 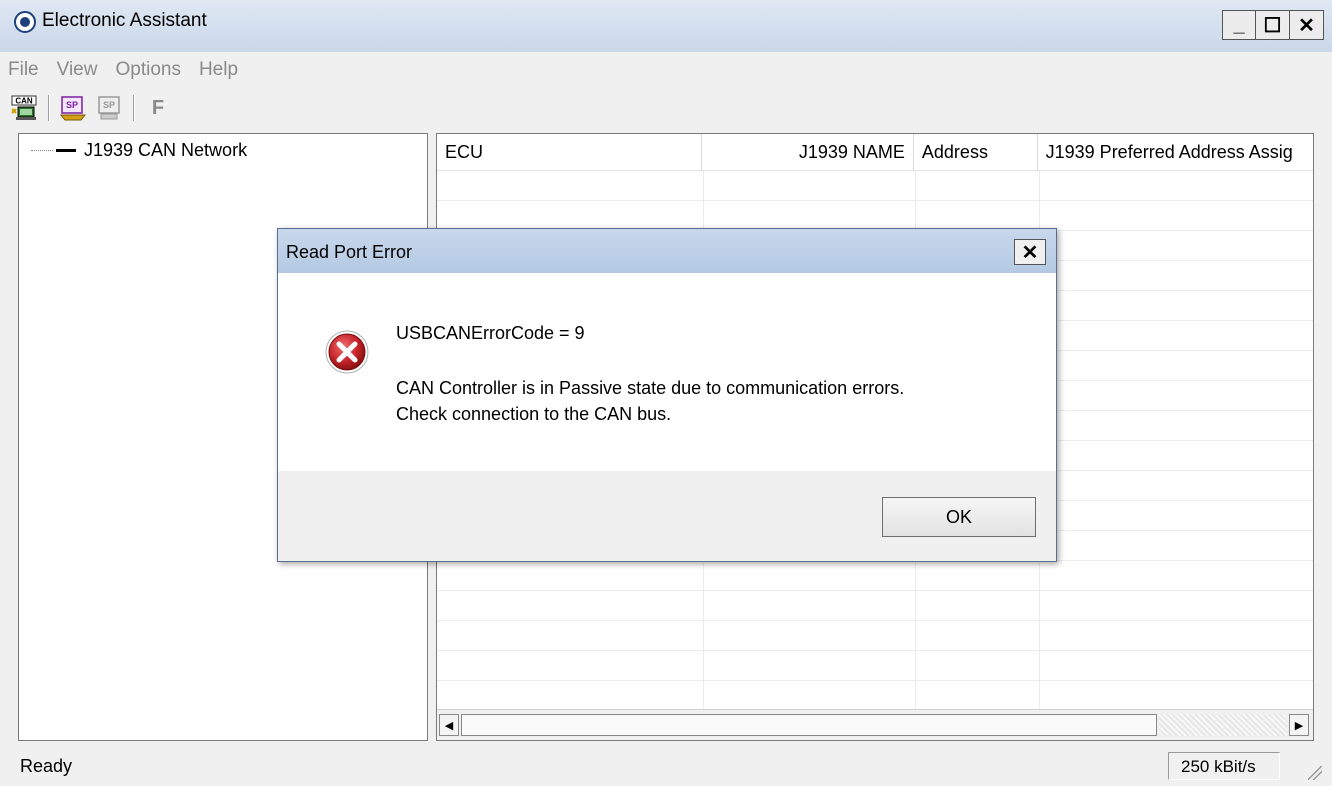 What do you see at coordinates (449, 725) in the screenshot?
I see `scroll-left-arrow-icon: ◀` at bounding box center [449, 725].